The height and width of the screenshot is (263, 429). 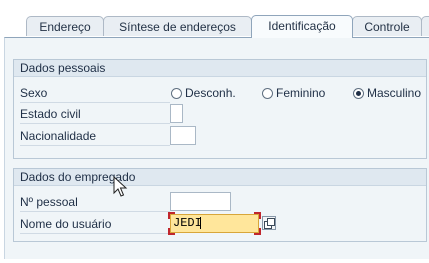 What do you see at coordinates (120, 186) in the screenshot?
I see `mouse-pointer-icon` at bounding box center [120, 186].